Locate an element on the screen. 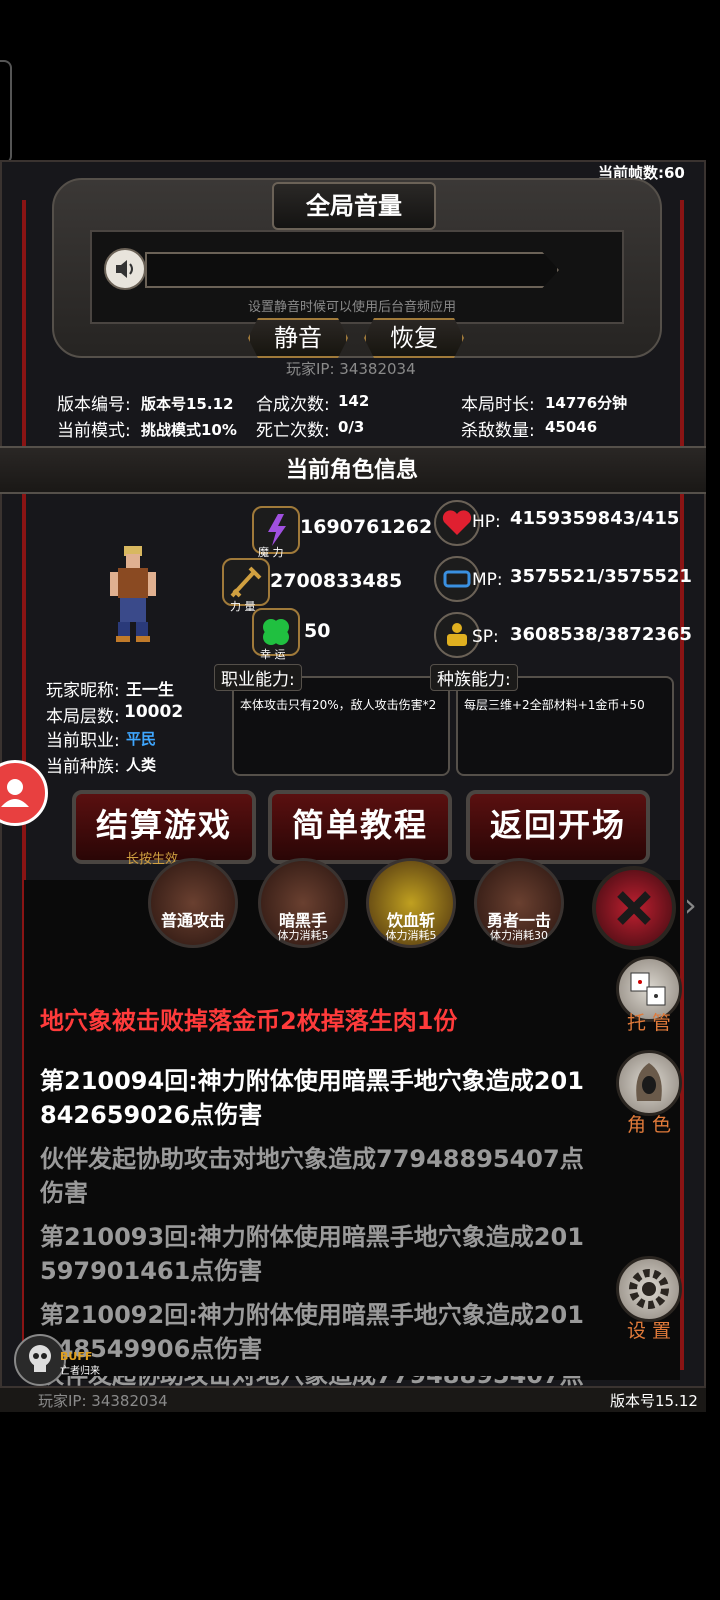 The image size is (720, 1600). floors-value: 10002 is located at coordinates (154, 712).